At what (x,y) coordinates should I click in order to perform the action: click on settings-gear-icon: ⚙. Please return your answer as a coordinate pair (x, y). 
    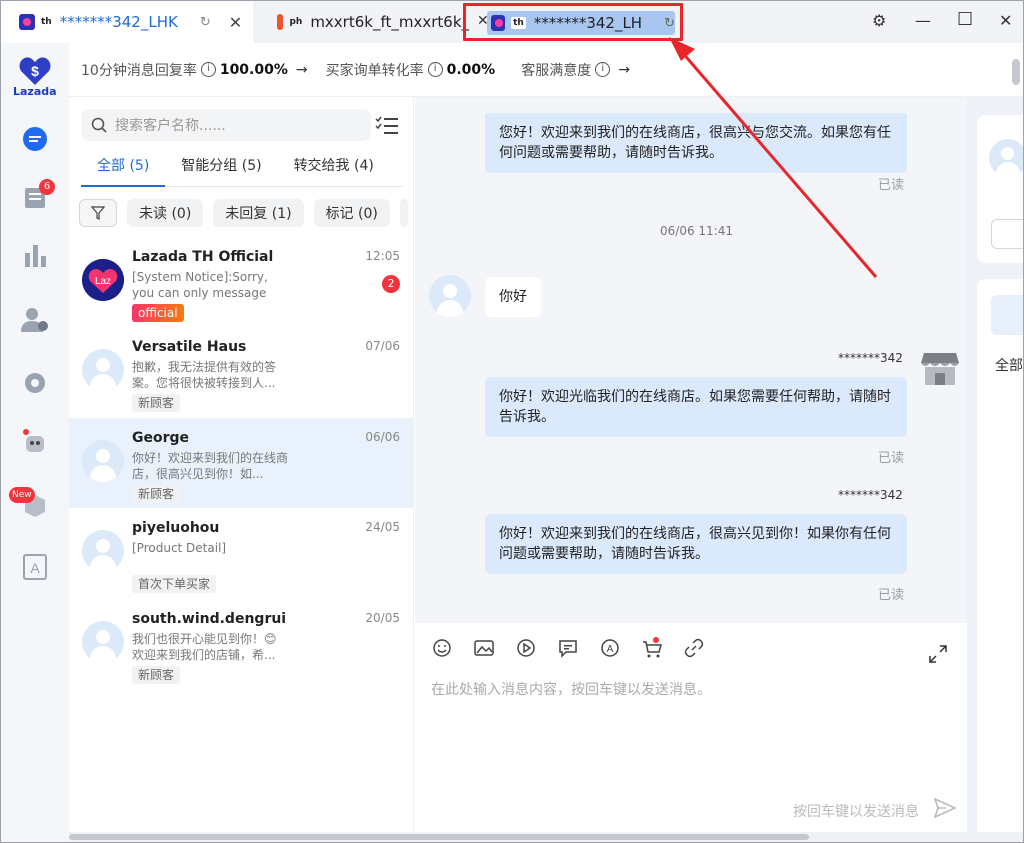
    Looking at the image, I should click on (879, 20).